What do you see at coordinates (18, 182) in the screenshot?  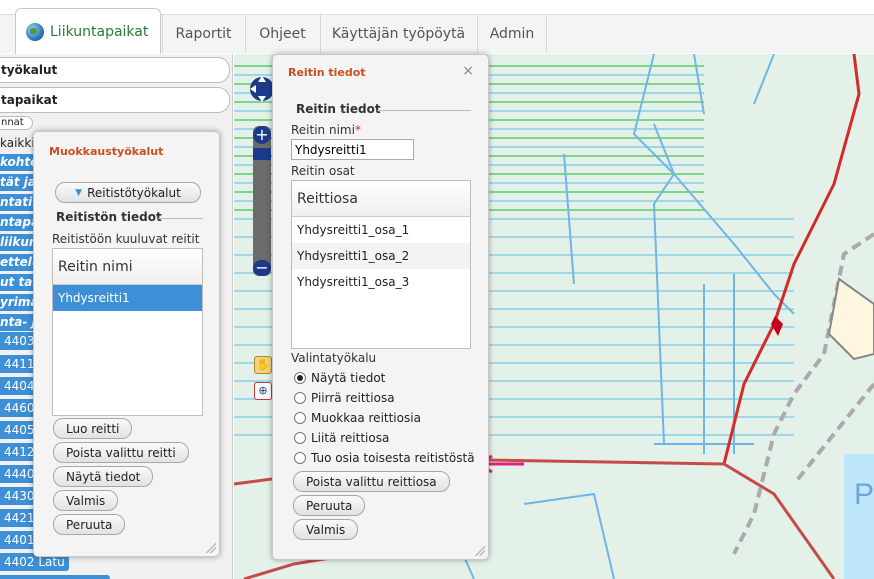 I see `list-item: tät ja` at bounding box center [18, 182].